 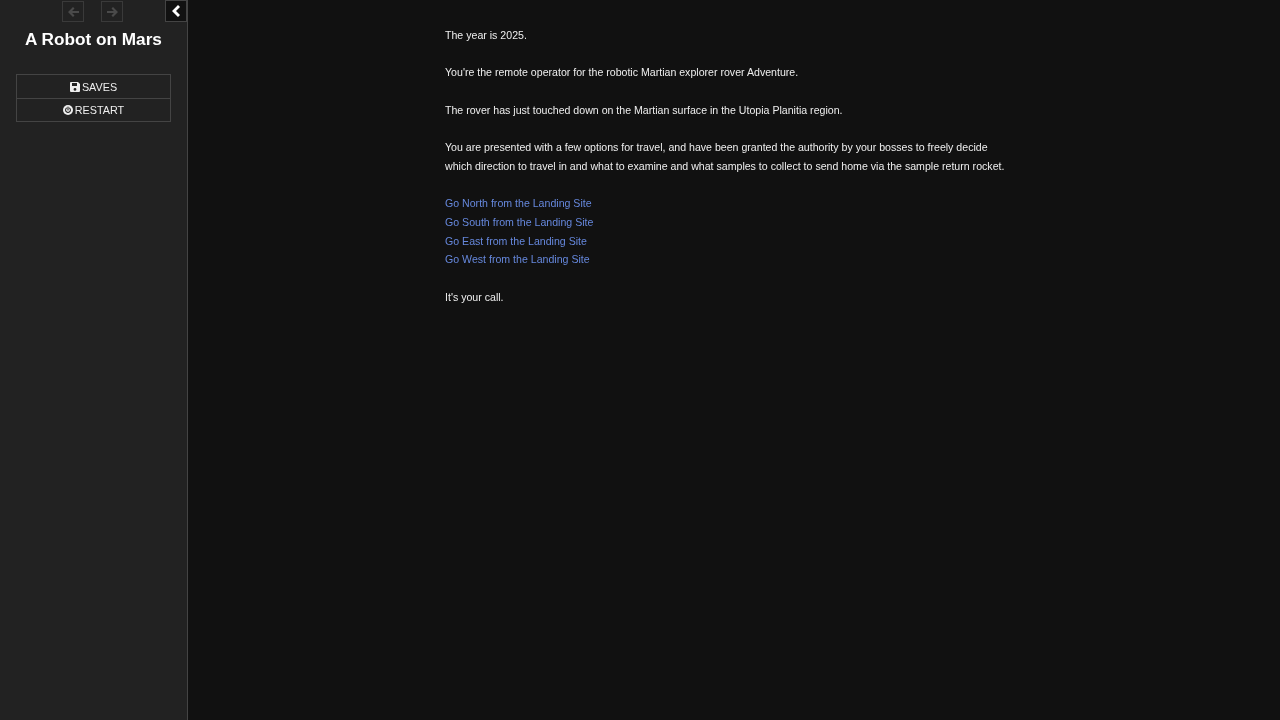 I want to click on story-title: A Robot on Mars, so click(x=93, y=39).